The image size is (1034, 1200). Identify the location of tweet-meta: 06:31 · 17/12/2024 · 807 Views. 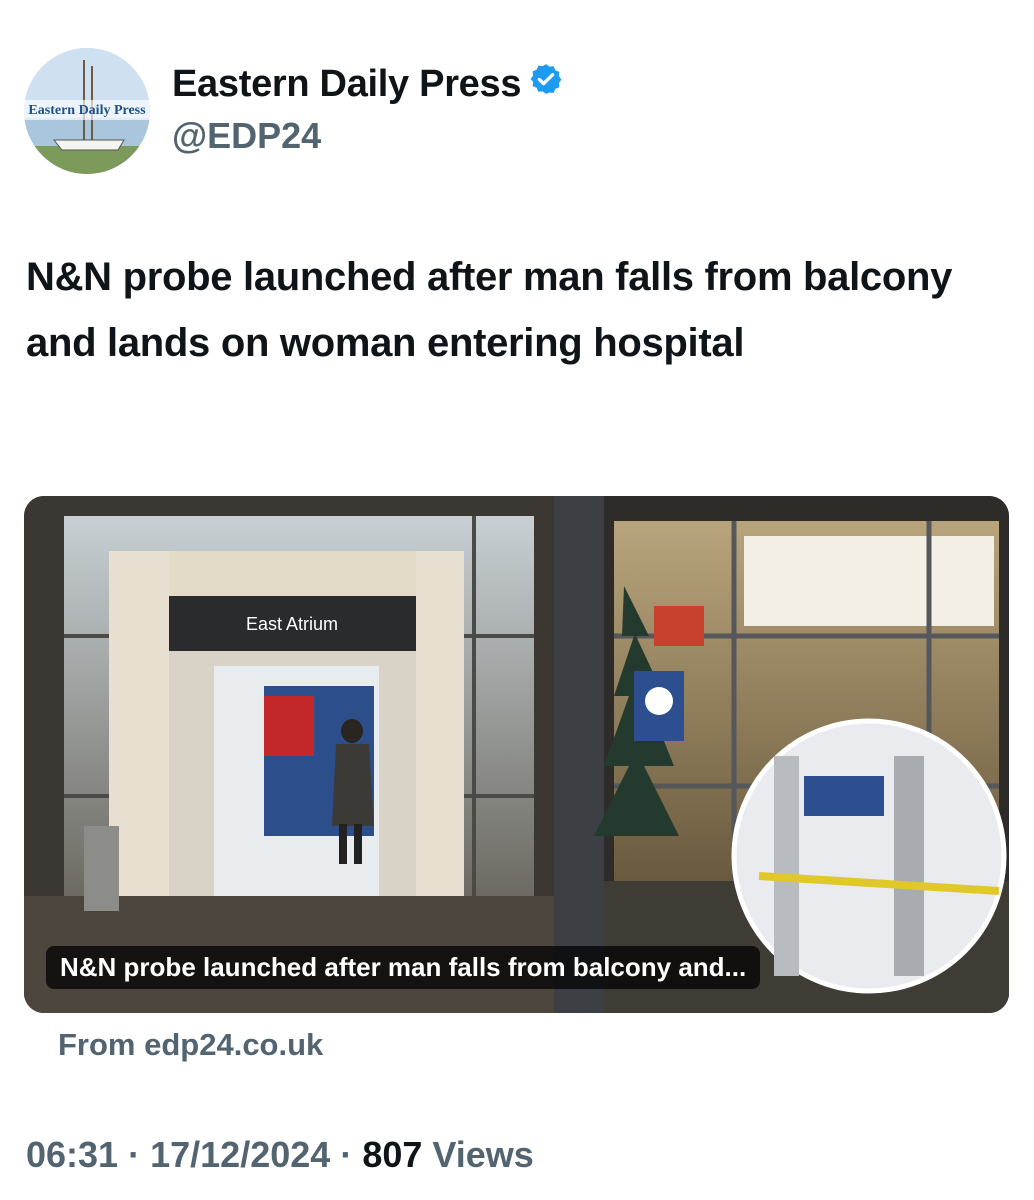
(280, 1155).